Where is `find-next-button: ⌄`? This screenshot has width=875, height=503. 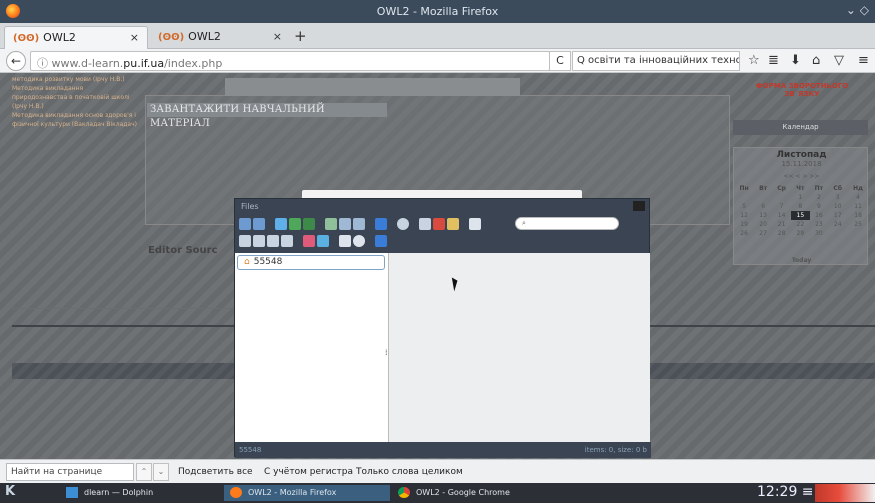
find-next-button: ⌄ is located at coordinates (161, 472).